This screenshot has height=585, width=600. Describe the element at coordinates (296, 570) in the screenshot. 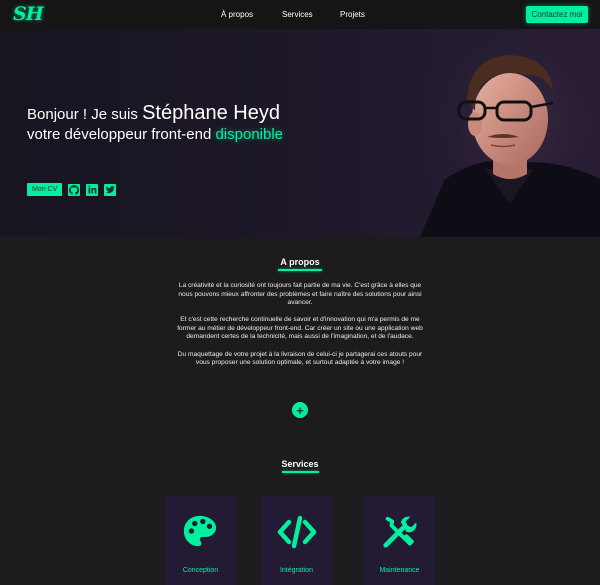

I see `service-label: Intégration` at that location.